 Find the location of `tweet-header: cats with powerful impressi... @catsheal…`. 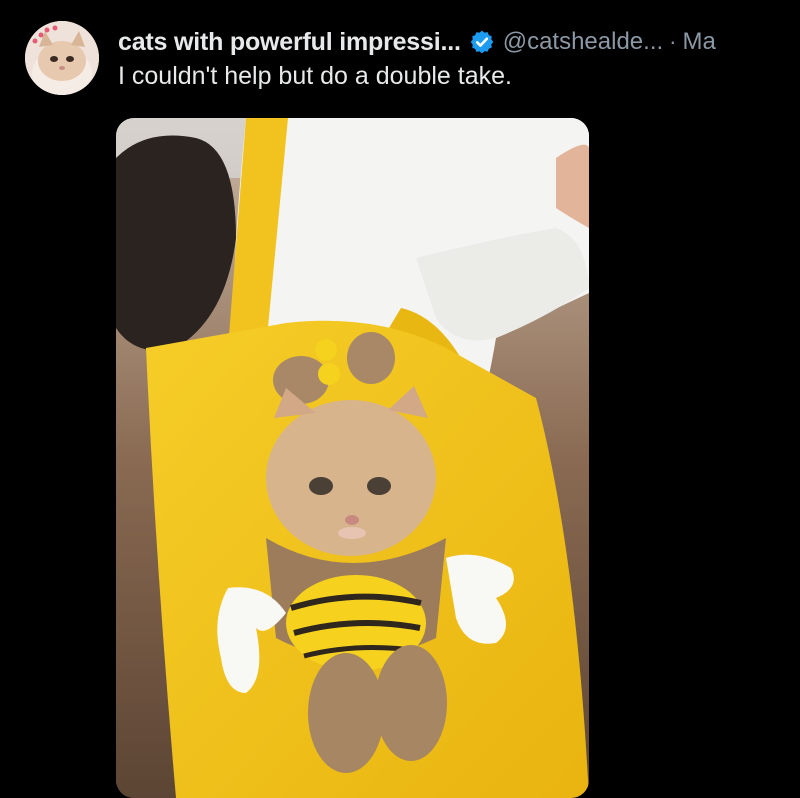

tweet-header: cats with powerful impressi... @catsheal… is located at coordinates (459, 42).